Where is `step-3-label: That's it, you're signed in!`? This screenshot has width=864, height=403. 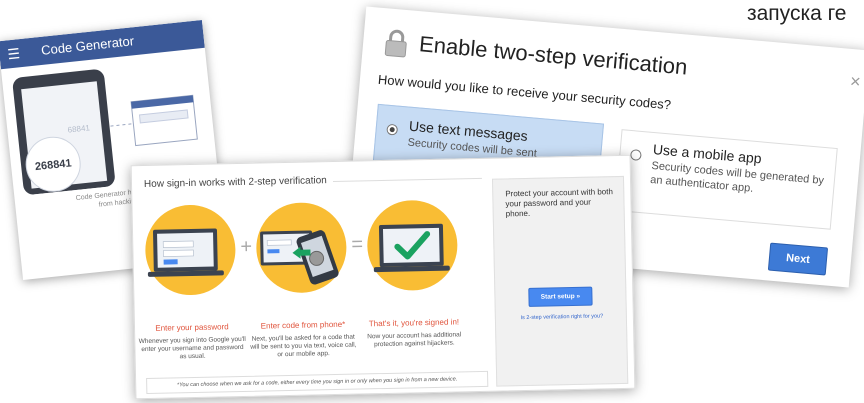
step-3-label: That's it, you're signed in! is located at coordinates (414, 323).